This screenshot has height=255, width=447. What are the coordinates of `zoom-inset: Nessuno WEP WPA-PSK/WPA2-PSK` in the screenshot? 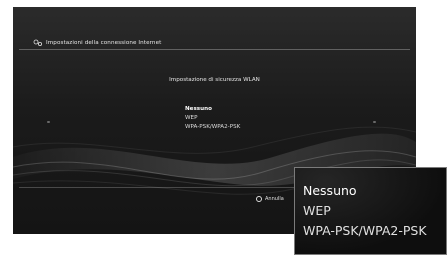 It's located at (370, 211).